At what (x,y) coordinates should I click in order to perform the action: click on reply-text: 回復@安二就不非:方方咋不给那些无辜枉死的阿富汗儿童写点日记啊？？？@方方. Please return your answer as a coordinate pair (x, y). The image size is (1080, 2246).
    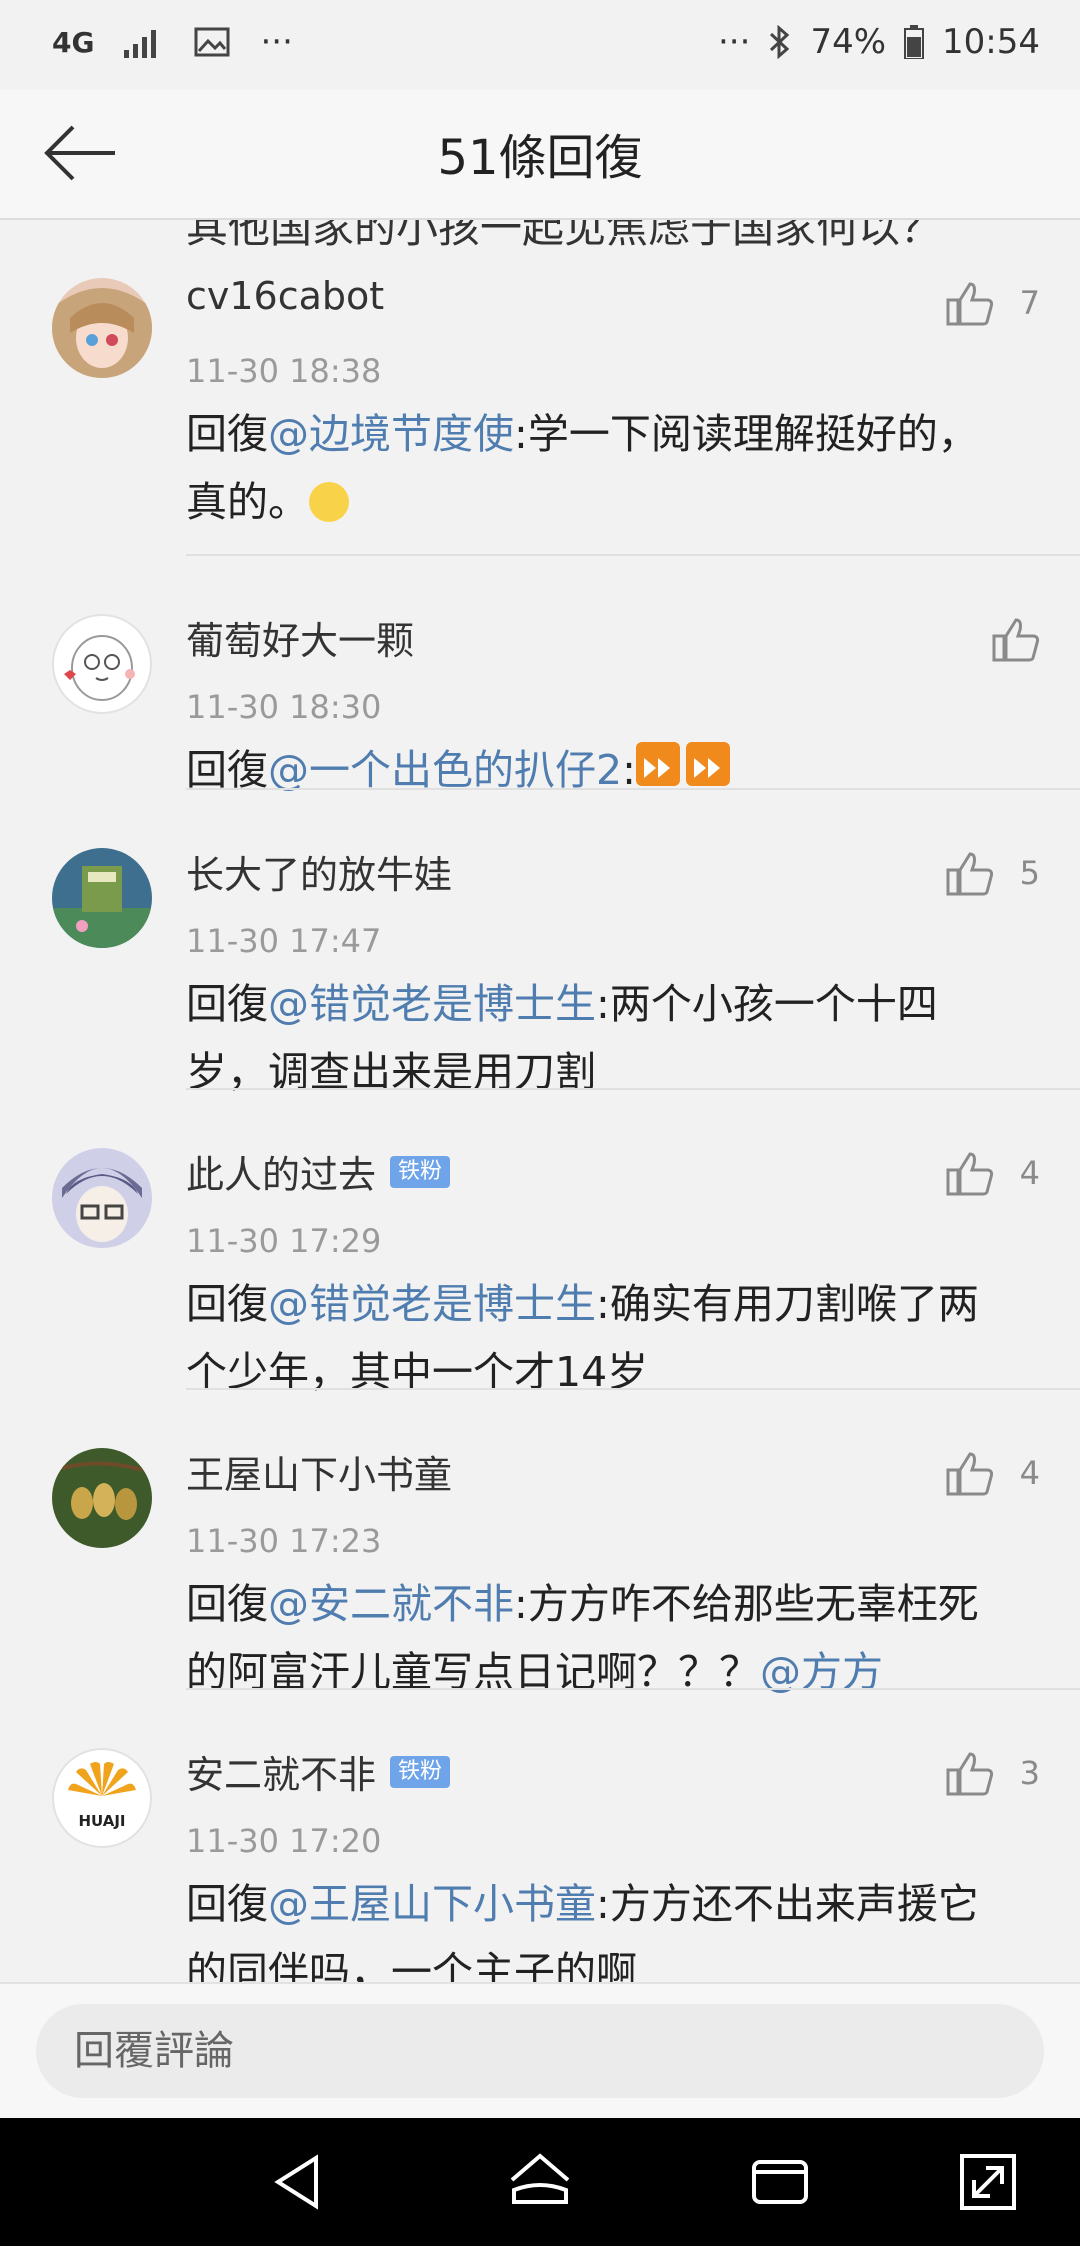
    Looking at the image, I should click on (596, 1638).